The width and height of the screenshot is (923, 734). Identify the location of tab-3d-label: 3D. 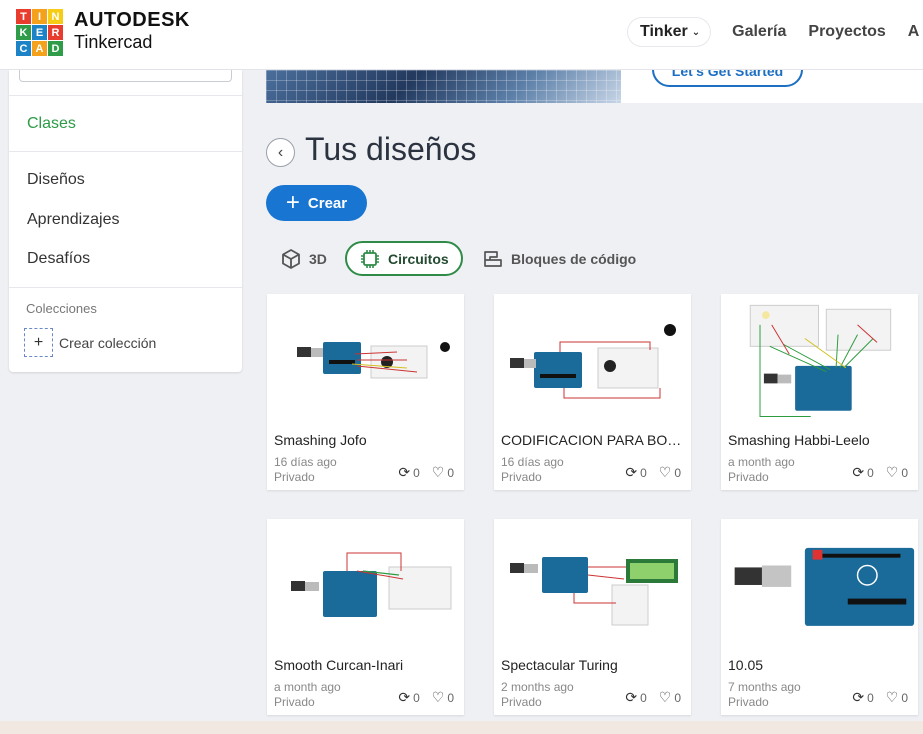
(318, 258).